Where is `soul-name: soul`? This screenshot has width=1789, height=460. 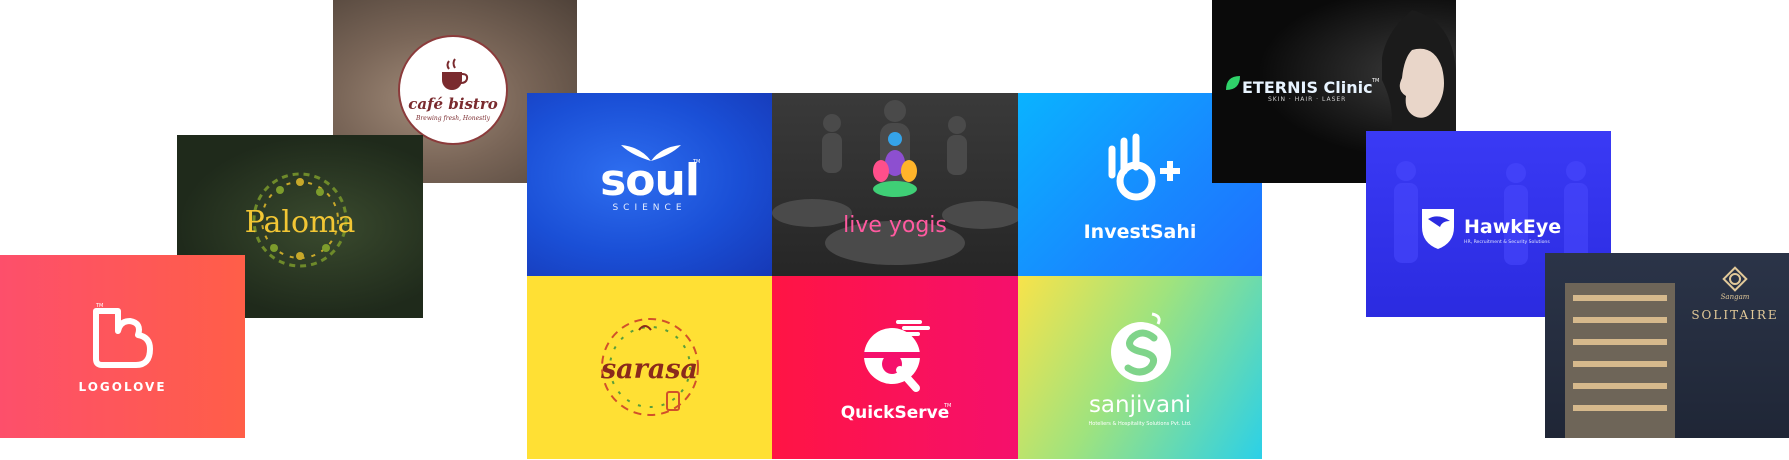
soul-name: soul is located at coordinates (650, 180).